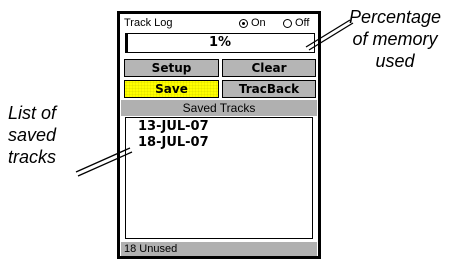 The image size is (457, 262). I want to click on radio-off: Off, so click(296, 23).